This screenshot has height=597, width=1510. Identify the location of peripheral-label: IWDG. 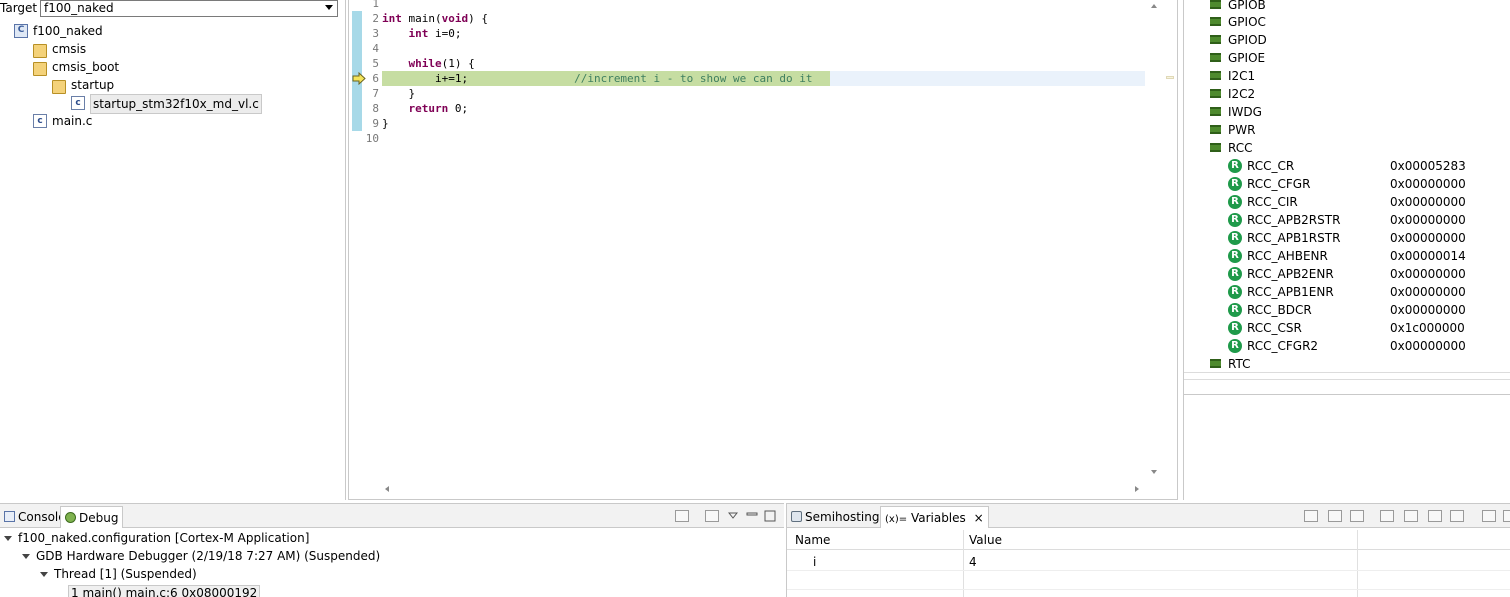
(1245, 112).